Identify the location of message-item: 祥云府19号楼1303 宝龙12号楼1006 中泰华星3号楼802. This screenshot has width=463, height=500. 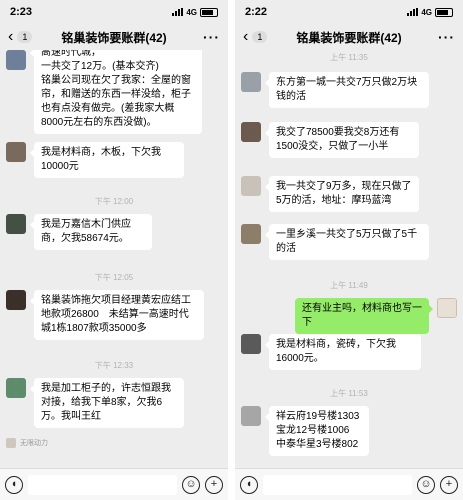
(305, 431).